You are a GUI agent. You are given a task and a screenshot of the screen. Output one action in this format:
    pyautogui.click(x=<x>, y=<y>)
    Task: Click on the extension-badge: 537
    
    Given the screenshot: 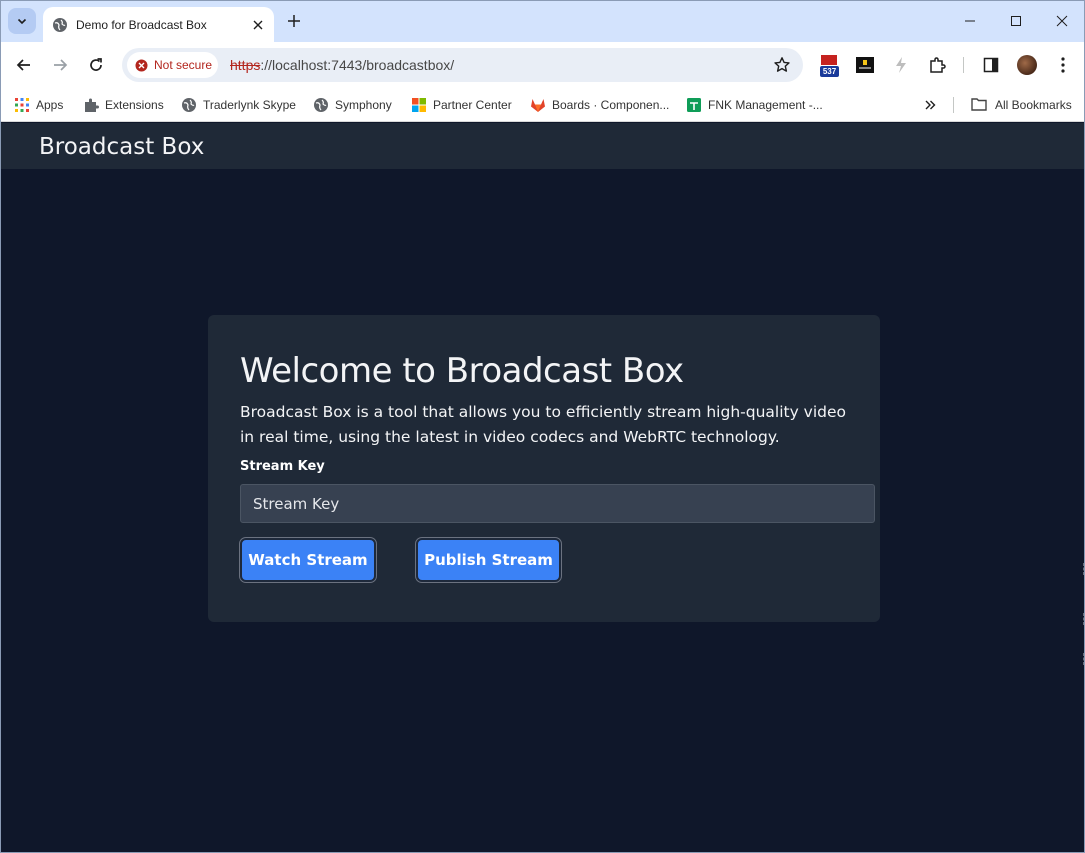 What is the action you would take?
    pyautogui.click(x=829, y=71)
    